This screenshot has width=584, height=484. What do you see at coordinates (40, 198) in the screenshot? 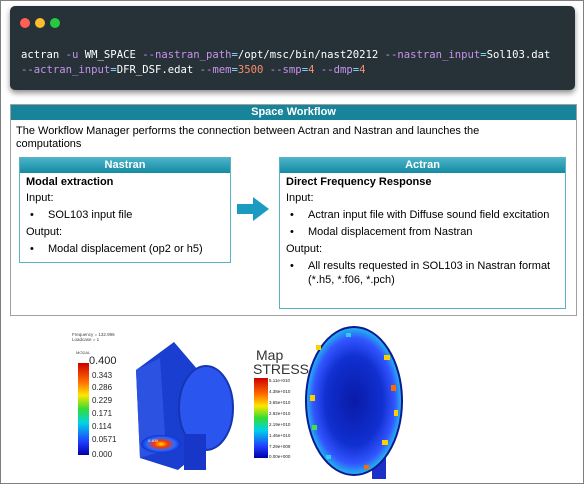
I see `nastran-input-label: Input:` at bounding box center [40, 198].